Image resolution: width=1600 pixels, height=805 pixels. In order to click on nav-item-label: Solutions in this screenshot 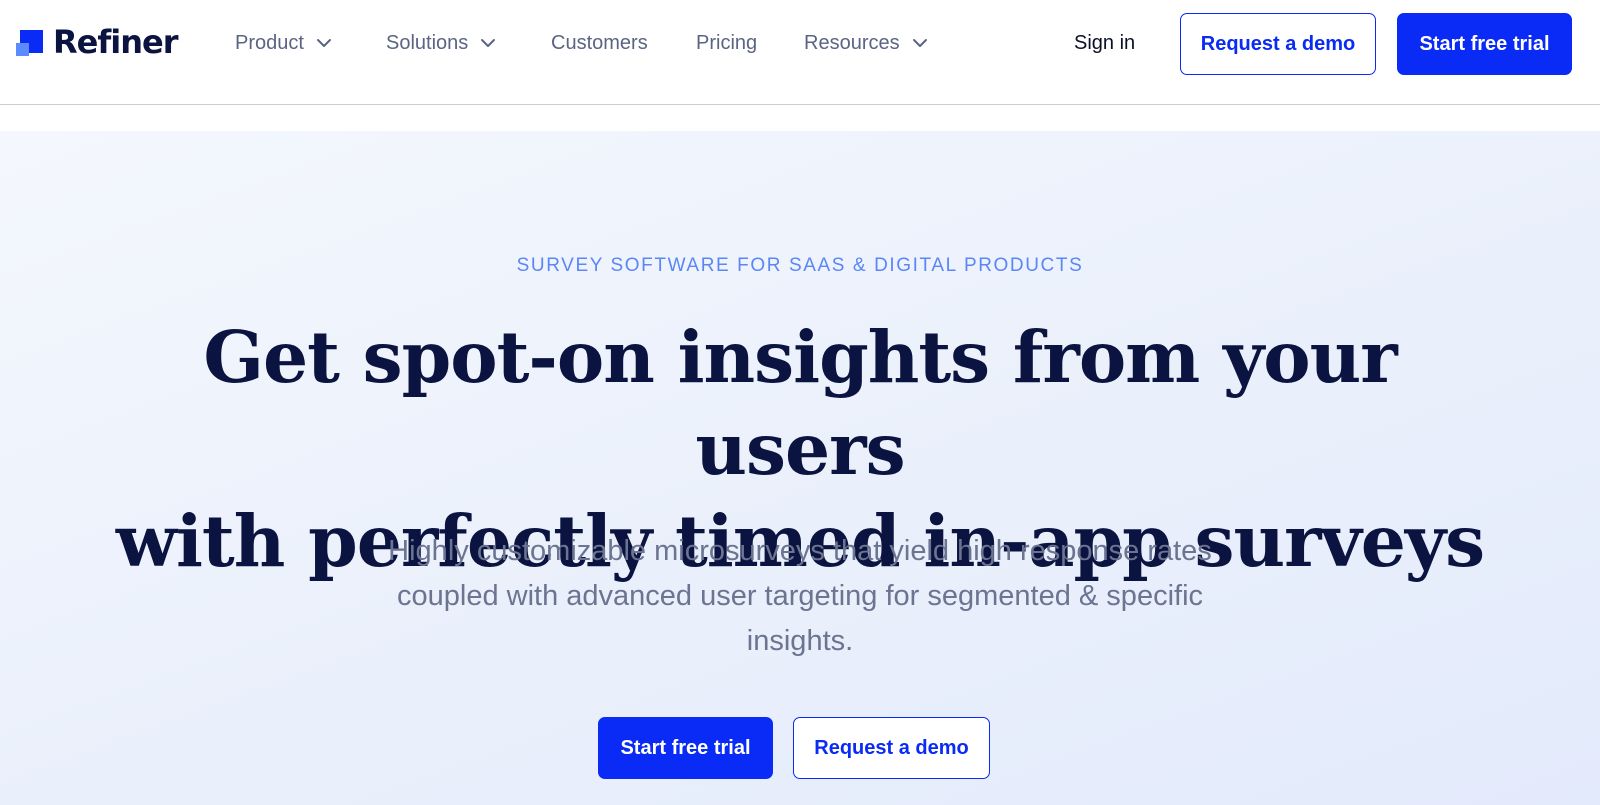, I will do `click(427, 42)`.